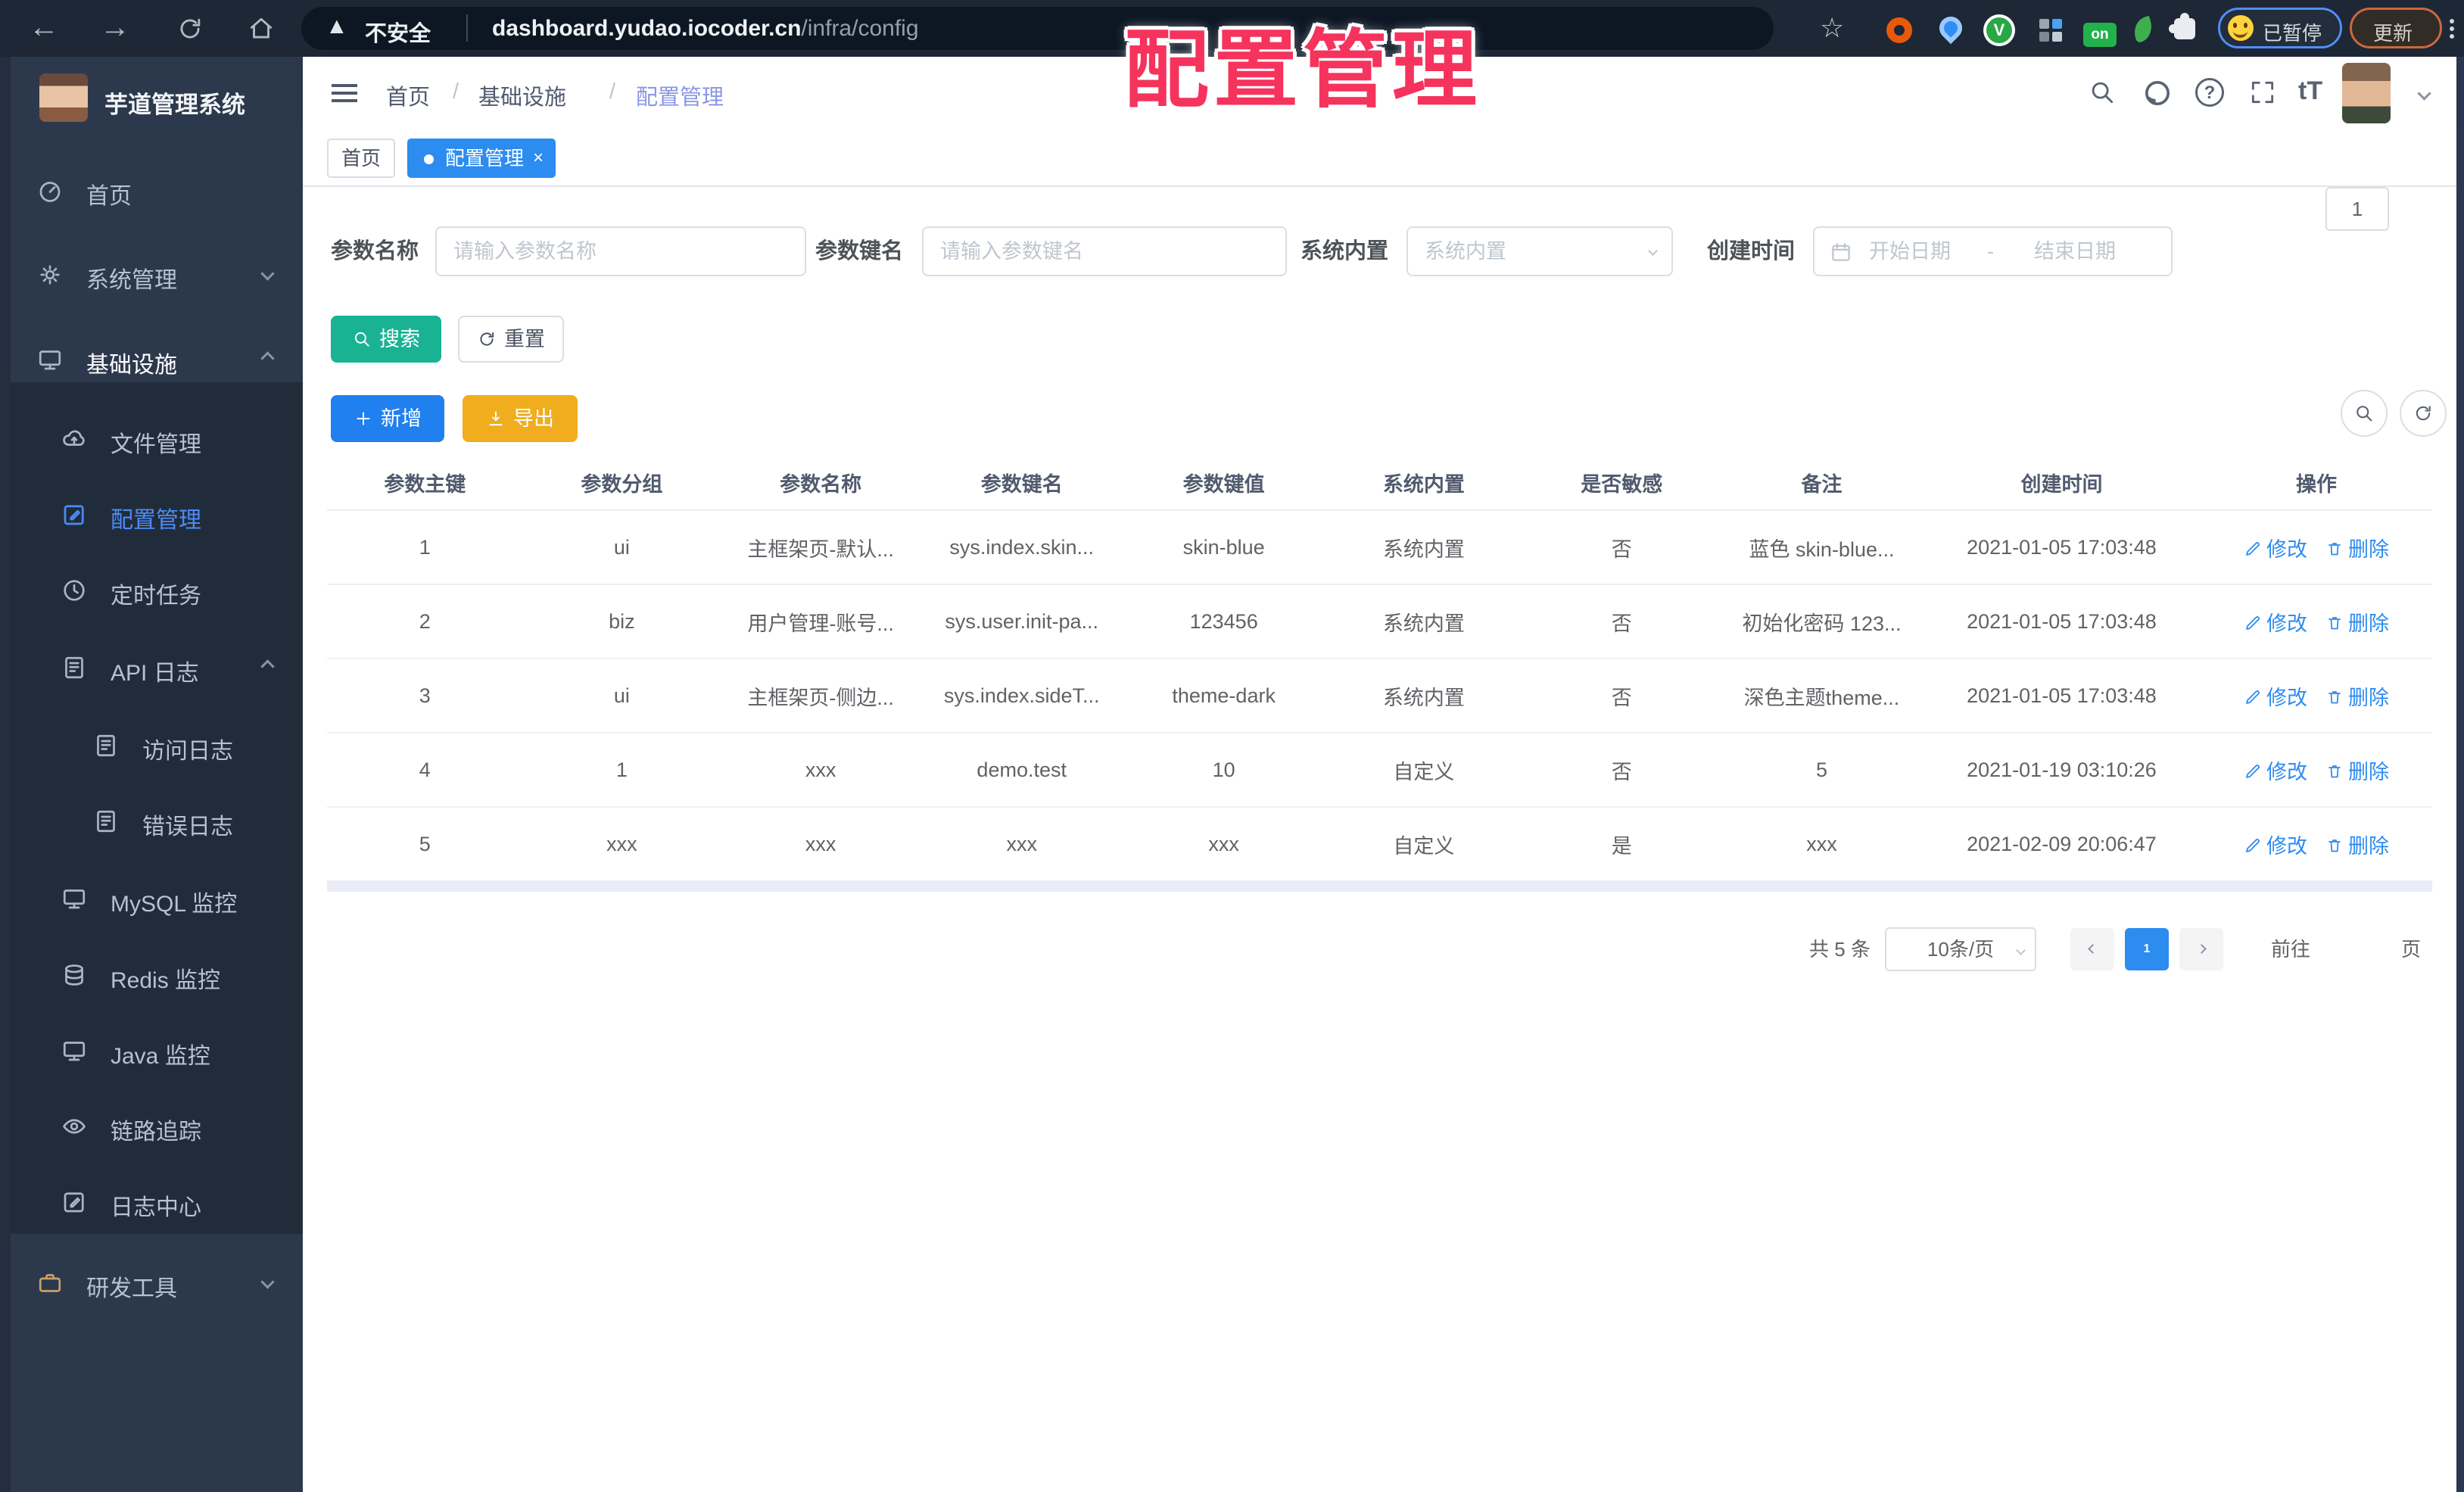  I want to click on cloud-icon, so click(74, 439).